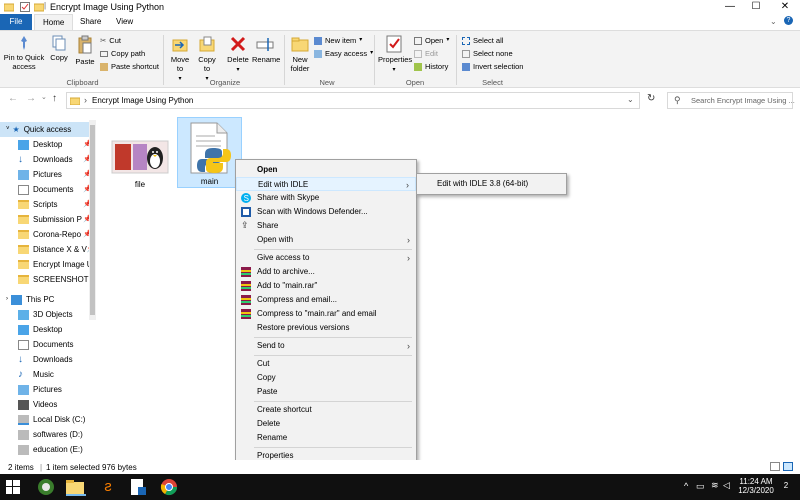 The width and height of the screenshot is (800, 500). I want to click on file-explorer-icon, so click(76, 487).